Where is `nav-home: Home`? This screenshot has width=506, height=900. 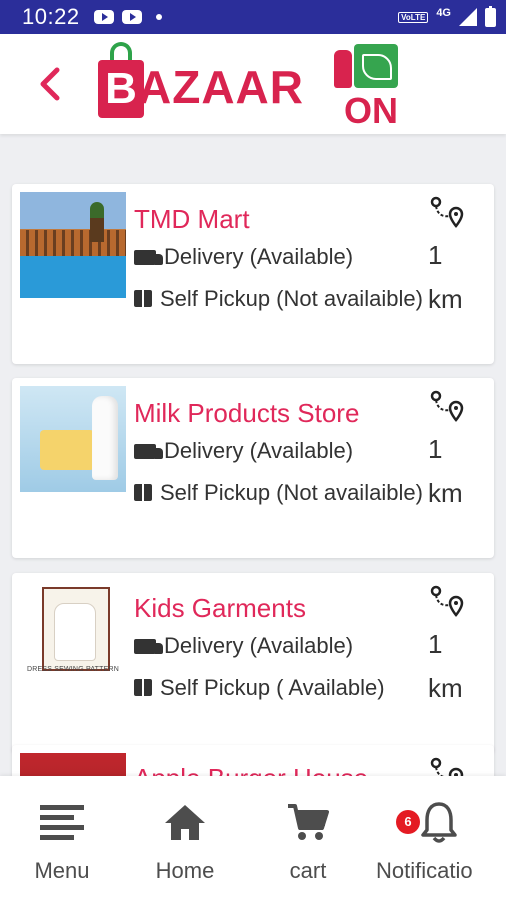 nav-home: Home is located at coordinates (185, 842).